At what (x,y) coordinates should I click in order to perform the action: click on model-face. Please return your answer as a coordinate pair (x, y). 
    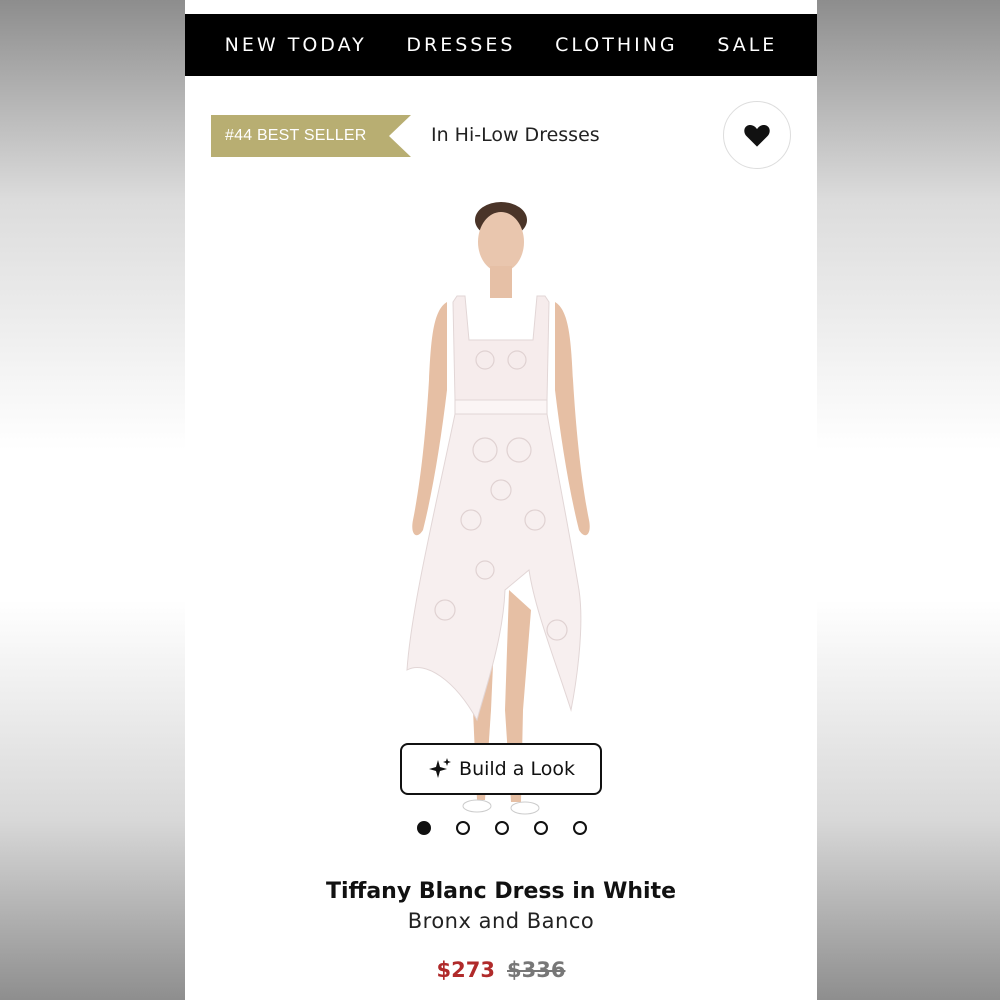
    Looking at the image, I should click on (501, 242).